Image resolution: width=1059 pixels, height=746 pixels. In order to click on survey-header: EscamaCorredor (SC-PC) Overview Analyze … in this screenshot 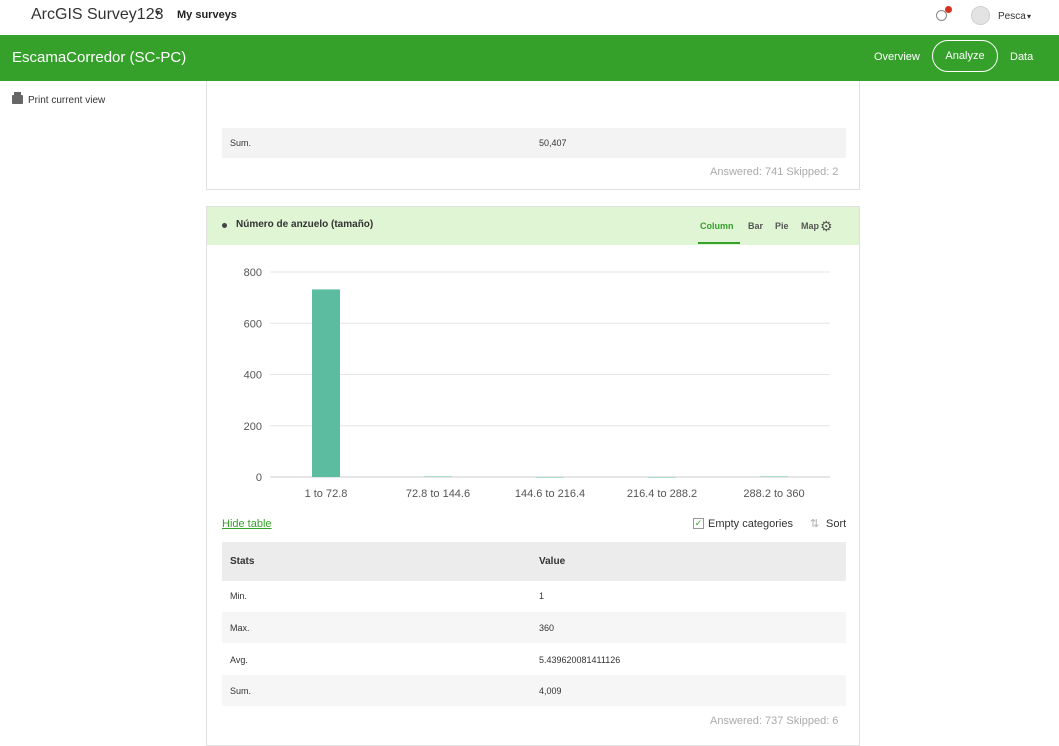, I will do `click(529, 58)`.